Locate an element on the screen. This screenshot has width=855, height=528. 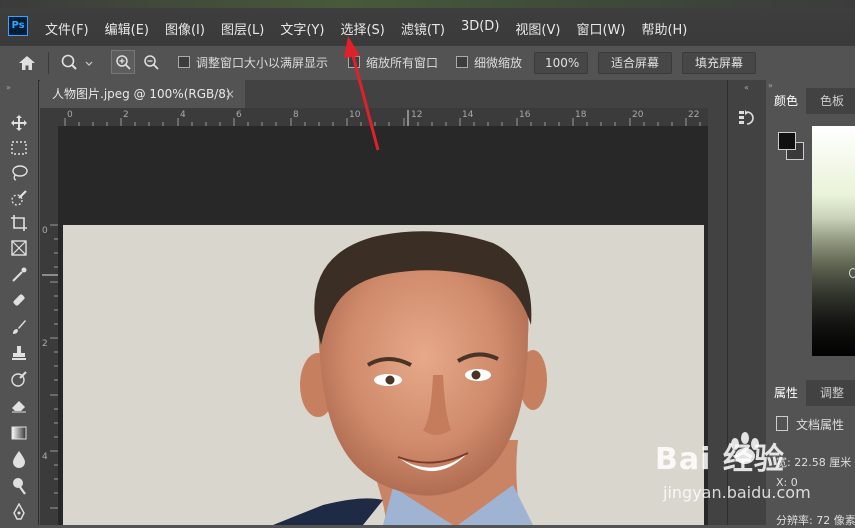
healing-brush-tool-icon is located at coordinates (19, 300).